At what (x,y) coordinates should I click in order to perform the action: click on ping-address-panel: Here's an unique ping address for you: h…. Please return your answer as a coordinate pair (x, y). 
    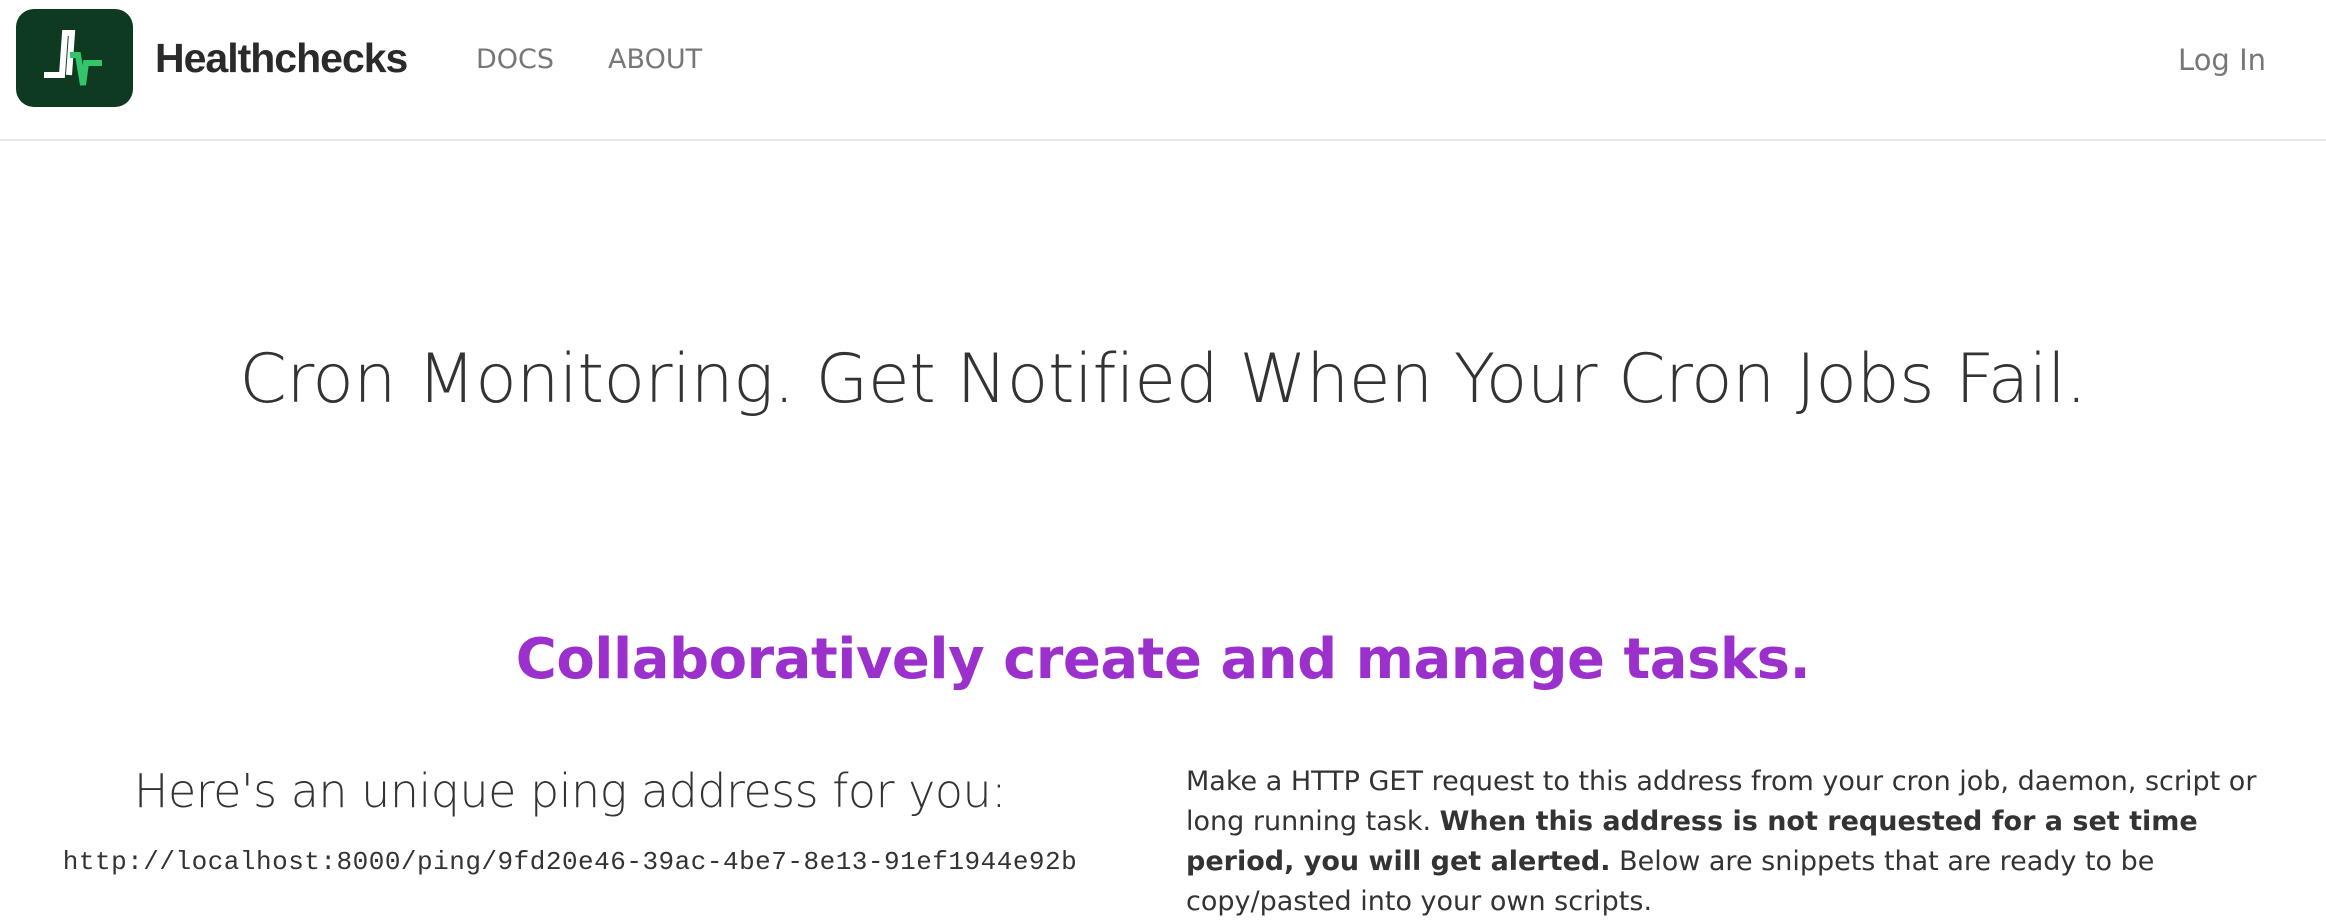
    Looking at the image, I should click on (570, 818).